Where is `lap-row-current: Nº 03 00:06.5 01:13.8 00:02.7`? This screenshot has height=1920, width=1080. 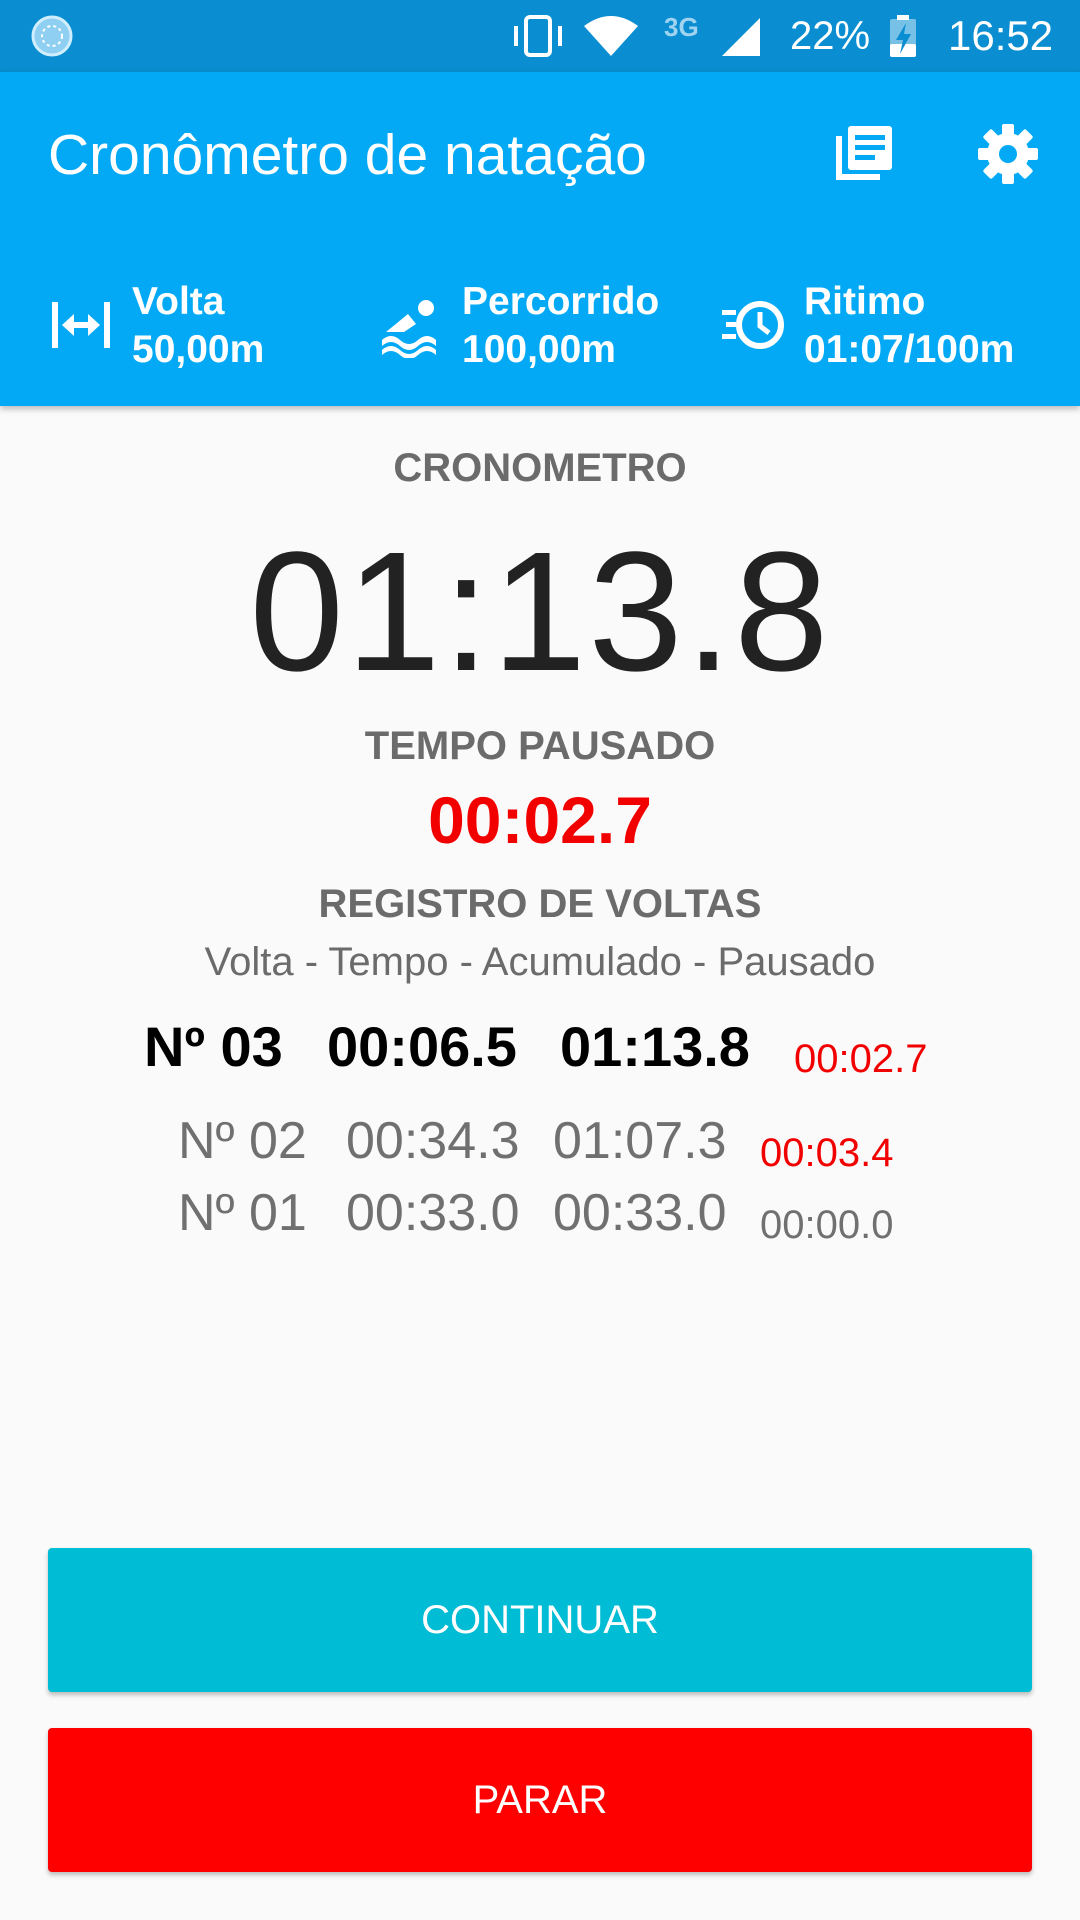 lap-row-current: Nº 03 00:06.5 01:13.8 00:02.7 is located at coordinates (540, 1047).